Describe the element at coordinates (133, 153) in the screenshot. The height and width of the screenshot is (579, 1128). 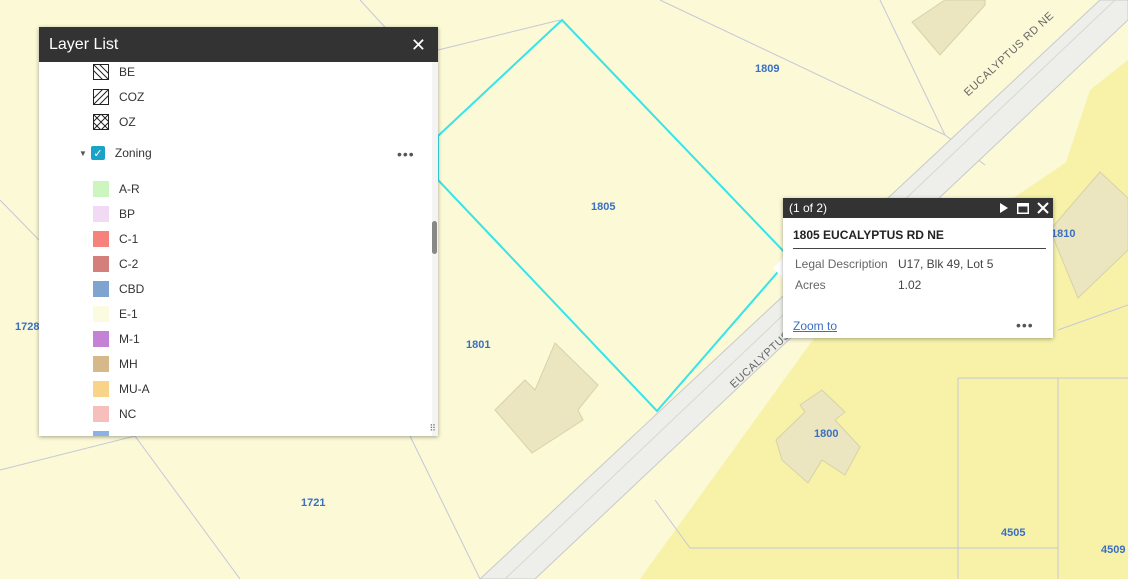
I see `zoning-layer-label: Zoning` at that location.